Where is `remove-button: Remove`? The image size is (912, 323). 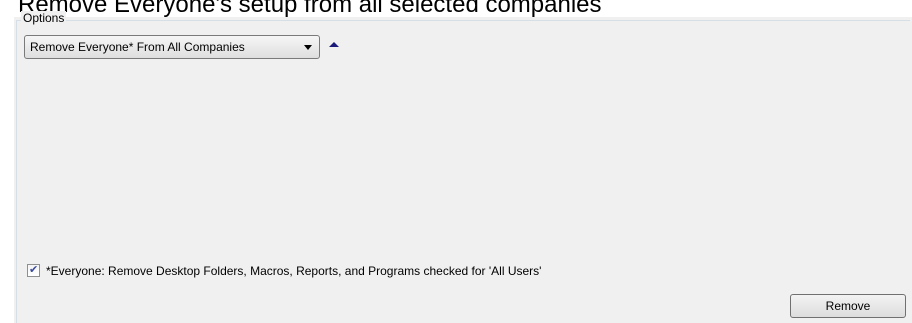 remove-button: Remove is located at coordinates (848, 306).